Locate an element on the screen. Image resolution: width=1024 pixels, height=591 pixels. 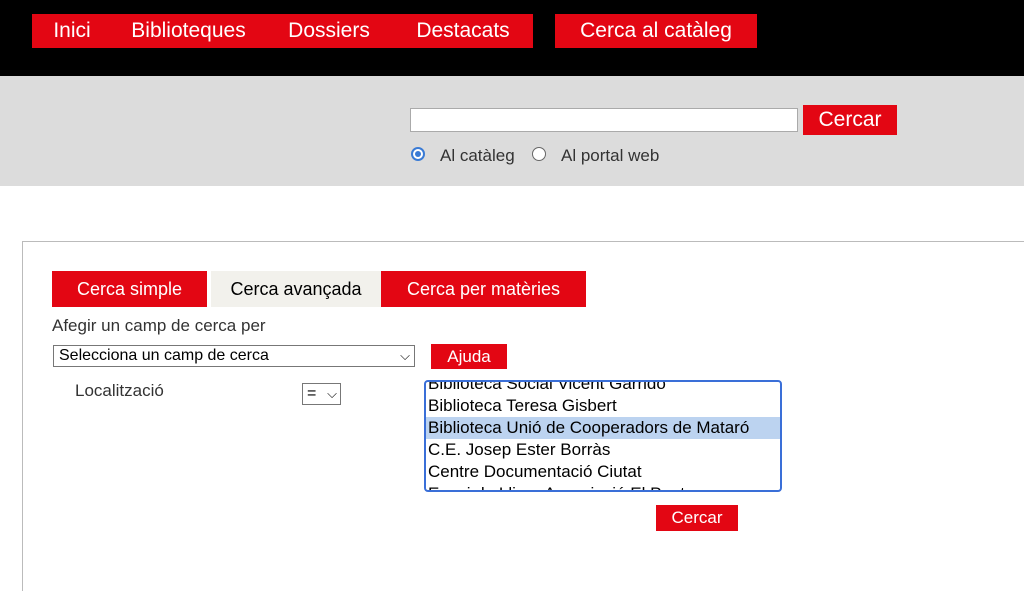
radio-catalog is located at coordinates (418, 154).